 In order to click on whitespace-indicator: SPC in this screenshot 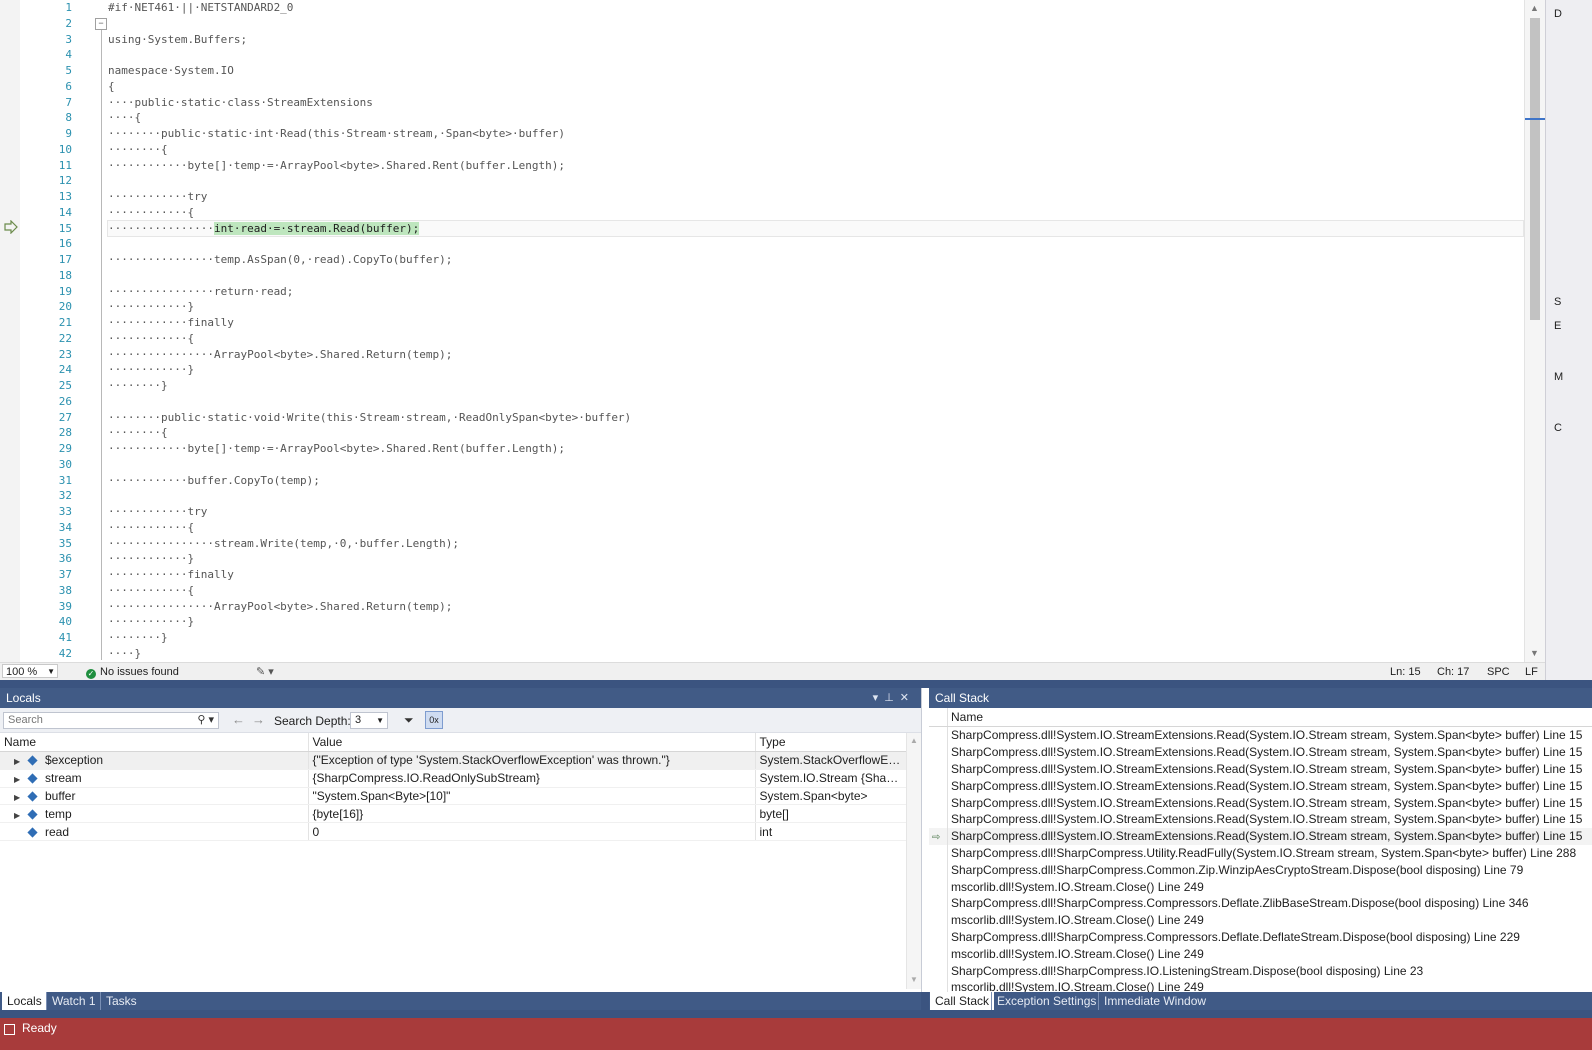, I will do `click(1498, 672)`.